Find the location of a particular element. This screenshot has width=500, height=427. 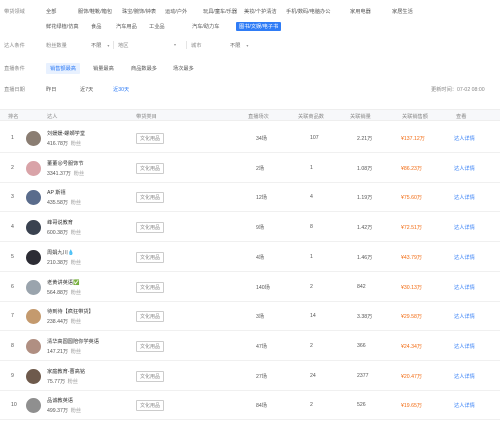

region-select: ▾ is located at coordinates (157, 45).